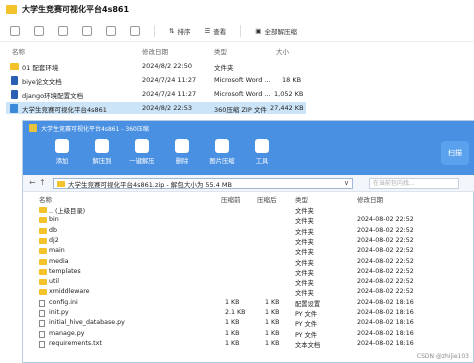  What do you see at coordinates (63, 30) in the screenshot?
I see `copy-icon` at bounding box center [63, 30].